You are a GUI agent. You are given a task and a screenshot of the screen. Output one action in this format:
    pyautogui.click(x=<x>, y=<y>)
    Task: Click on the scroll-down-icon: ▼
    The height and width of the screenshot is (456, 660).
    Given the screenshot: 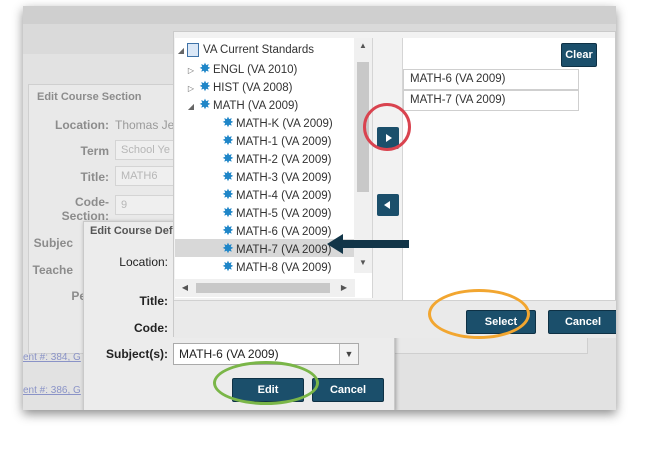 What is the action you would take?
    pyautogui.click(x=363, y=262)
    